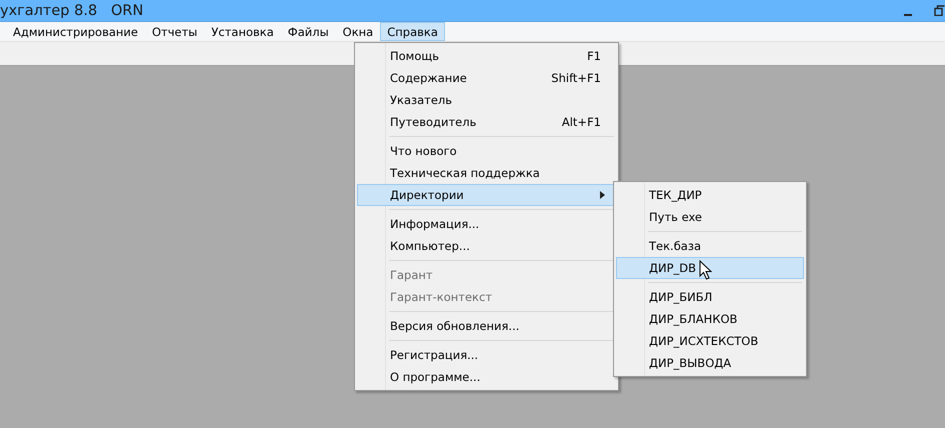 This screenshot has height=428, width=945. What do you see at coordinates (75, 31) in the screenshot?
I see `menu-item: Администрирование` at bounding box center [75, 31].